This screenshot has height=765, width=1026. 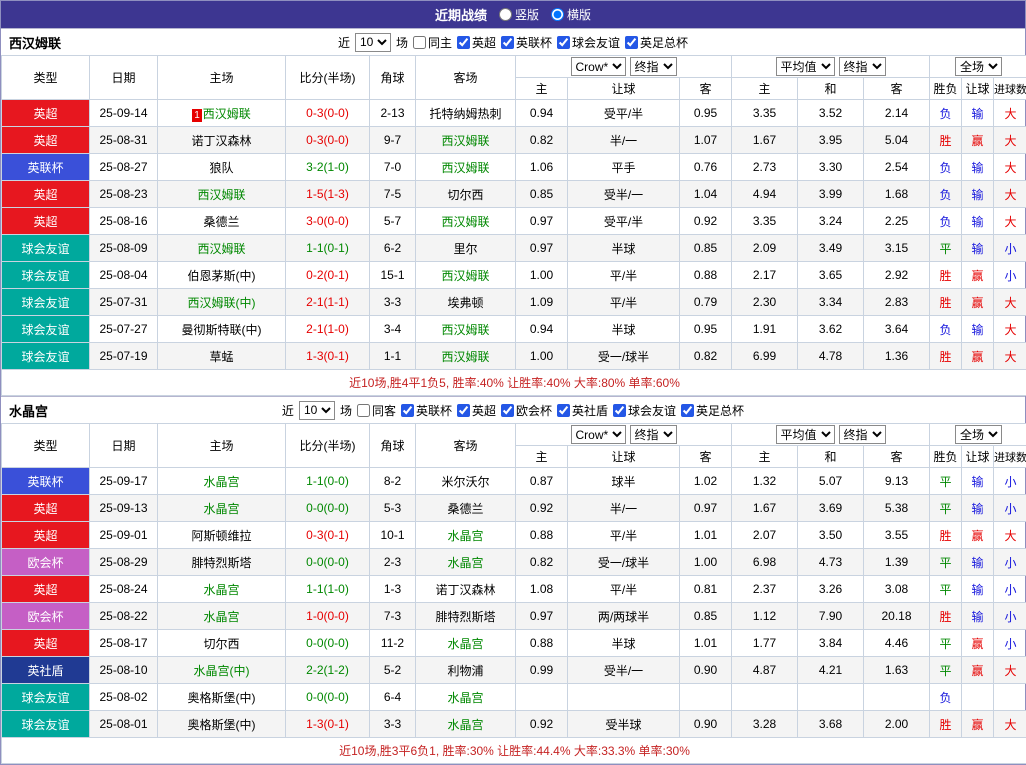 What do you see at coordinates (434, 410) in the screenshot?
I see `league-label: 英联杯` at bounding box center [434, 410].